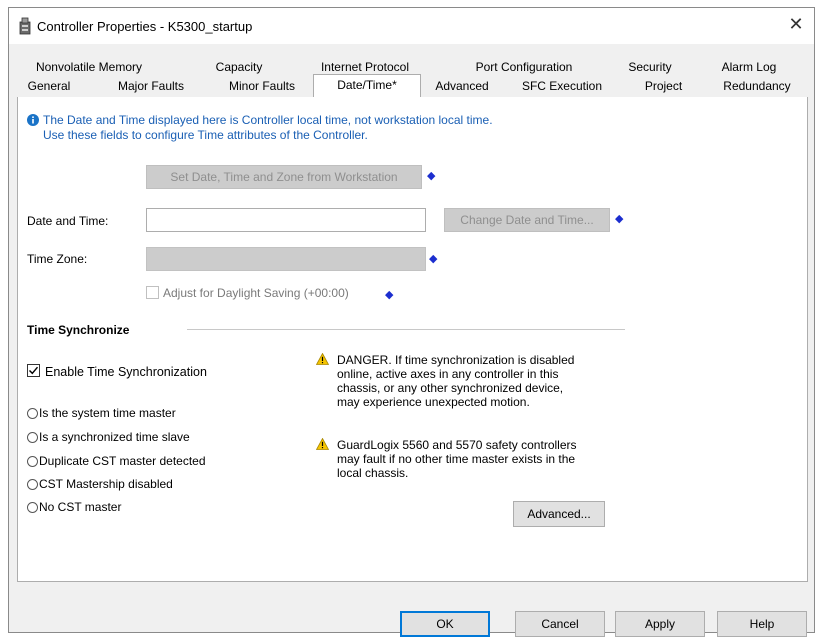  Describe the element at coordinates (126, 372) in the screenshot. I see `enable-time-sync-label: Enable Time Synchronization` at that location.